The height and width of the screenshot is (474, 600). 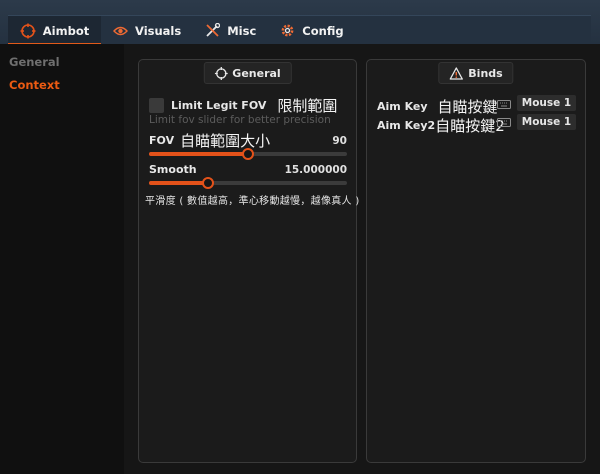 I want to click on smooth-cjk-note: 平滑度 ( 數值越高，準心移動越慢，越像真人 ), so click(x=252, y=201).